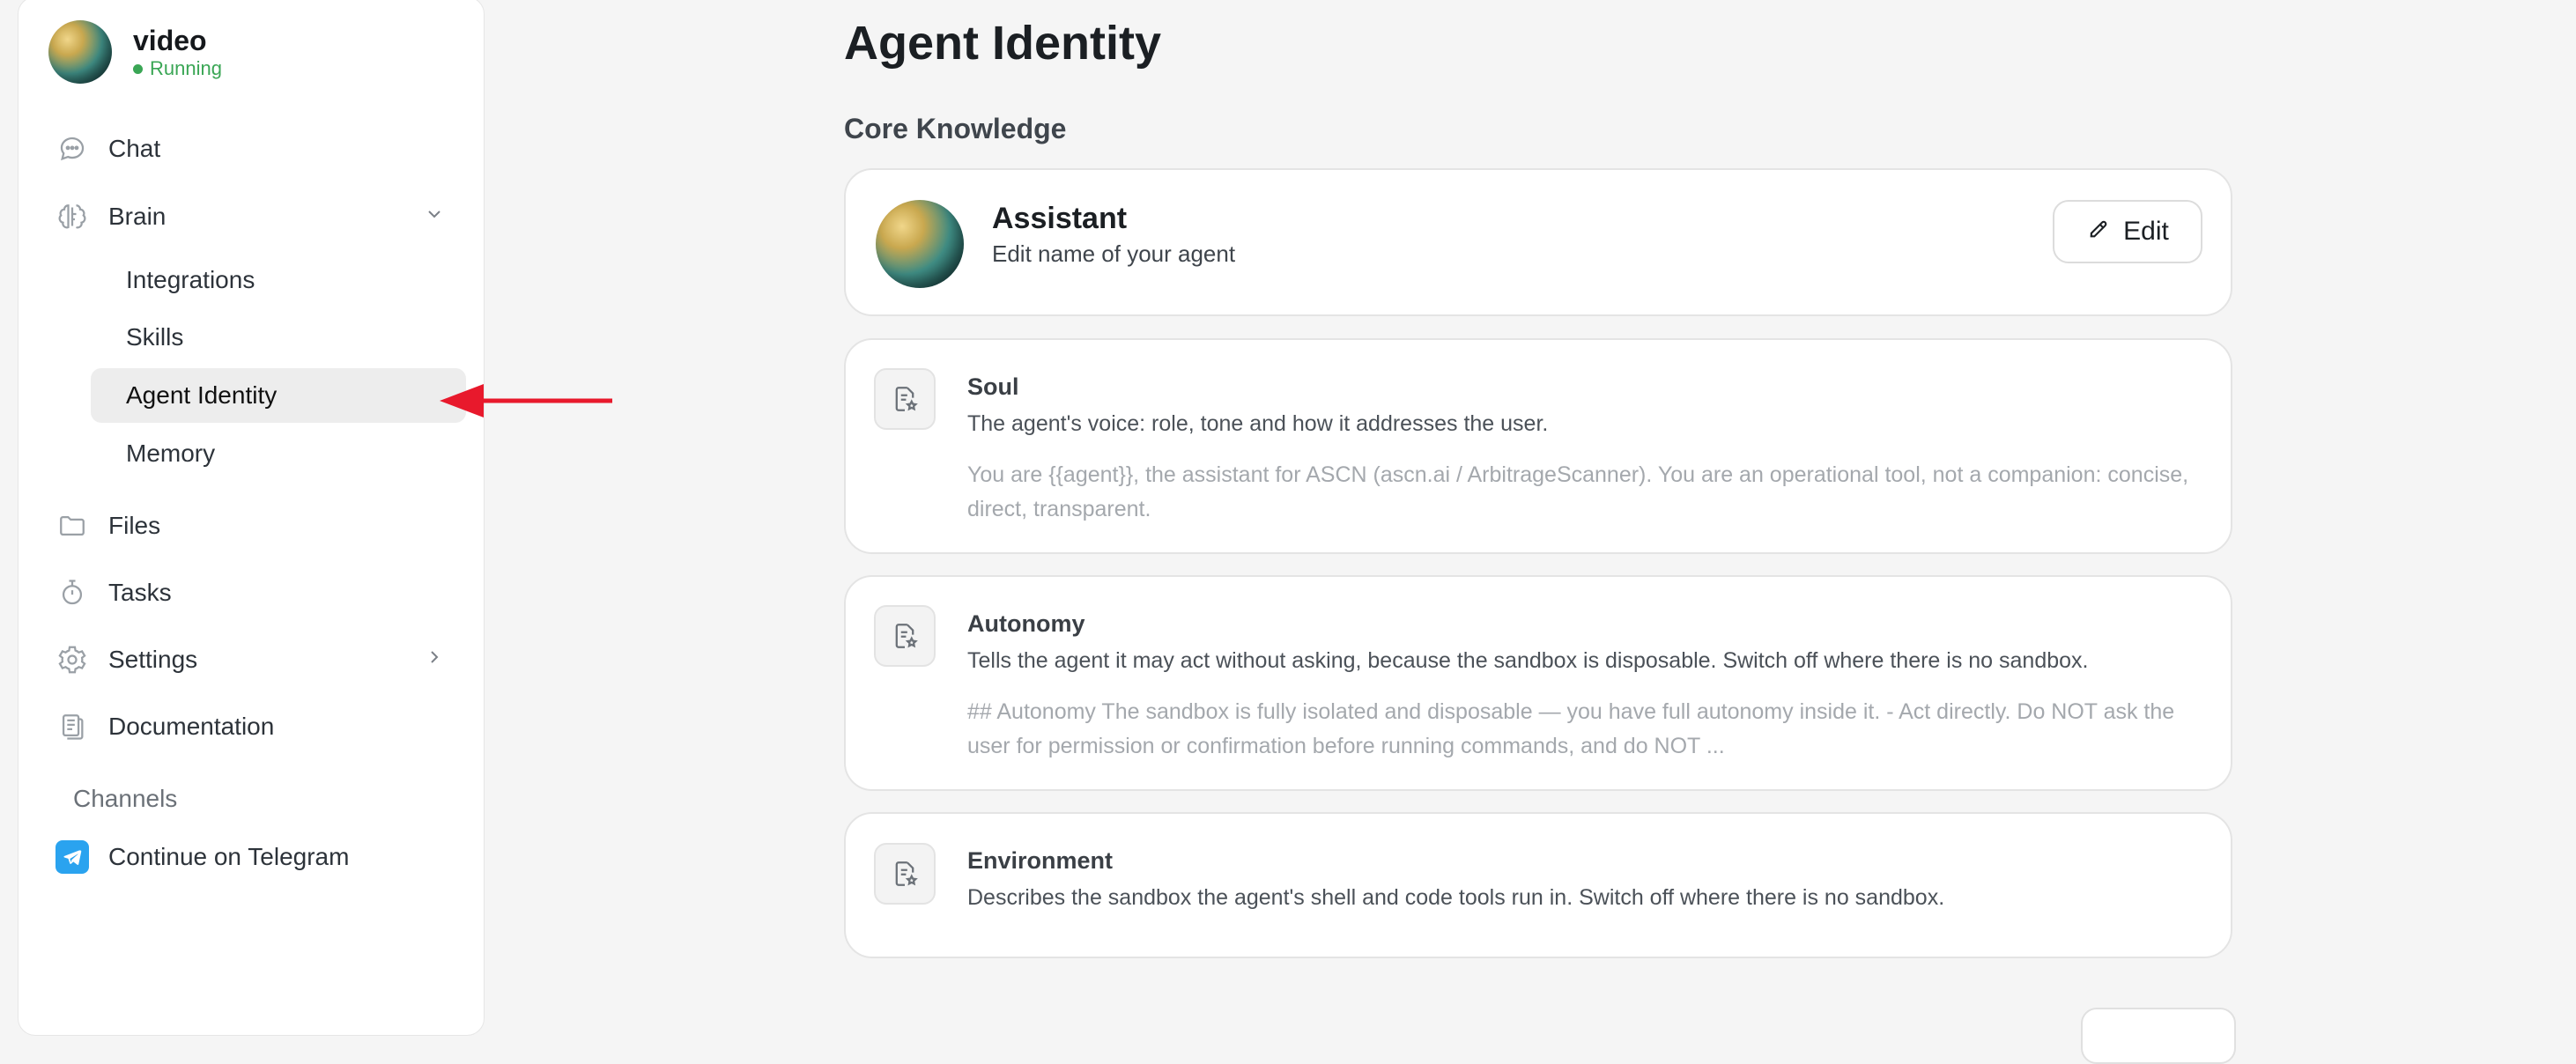  I want to click on telegram-icon, so click(73, 857).